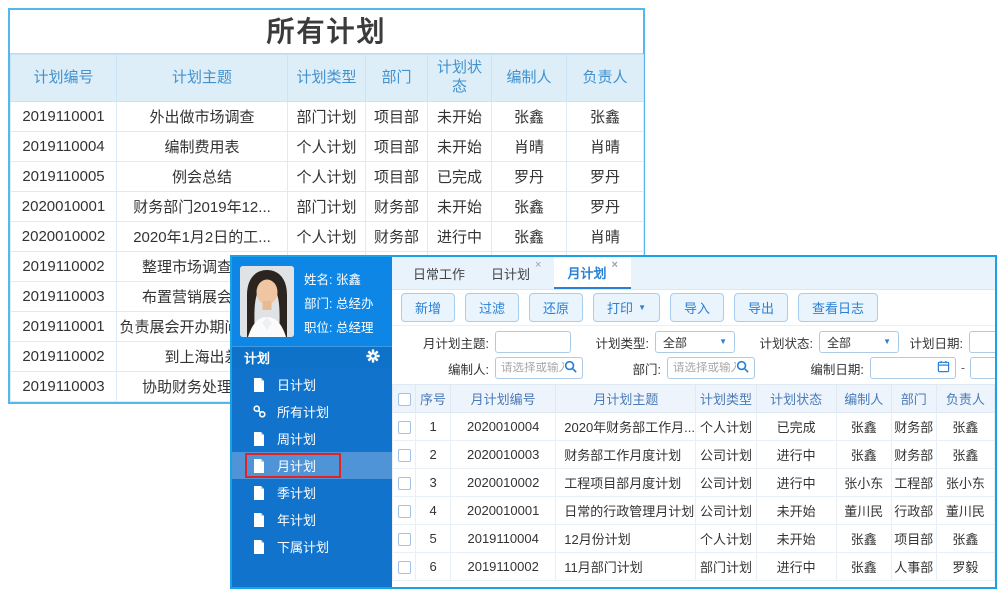 This screenshot has height=600, width=1000. What do you see at coordinates (943, 368) in the screenshot?
I see `calendar-icon` at bounding box center [943, 368].